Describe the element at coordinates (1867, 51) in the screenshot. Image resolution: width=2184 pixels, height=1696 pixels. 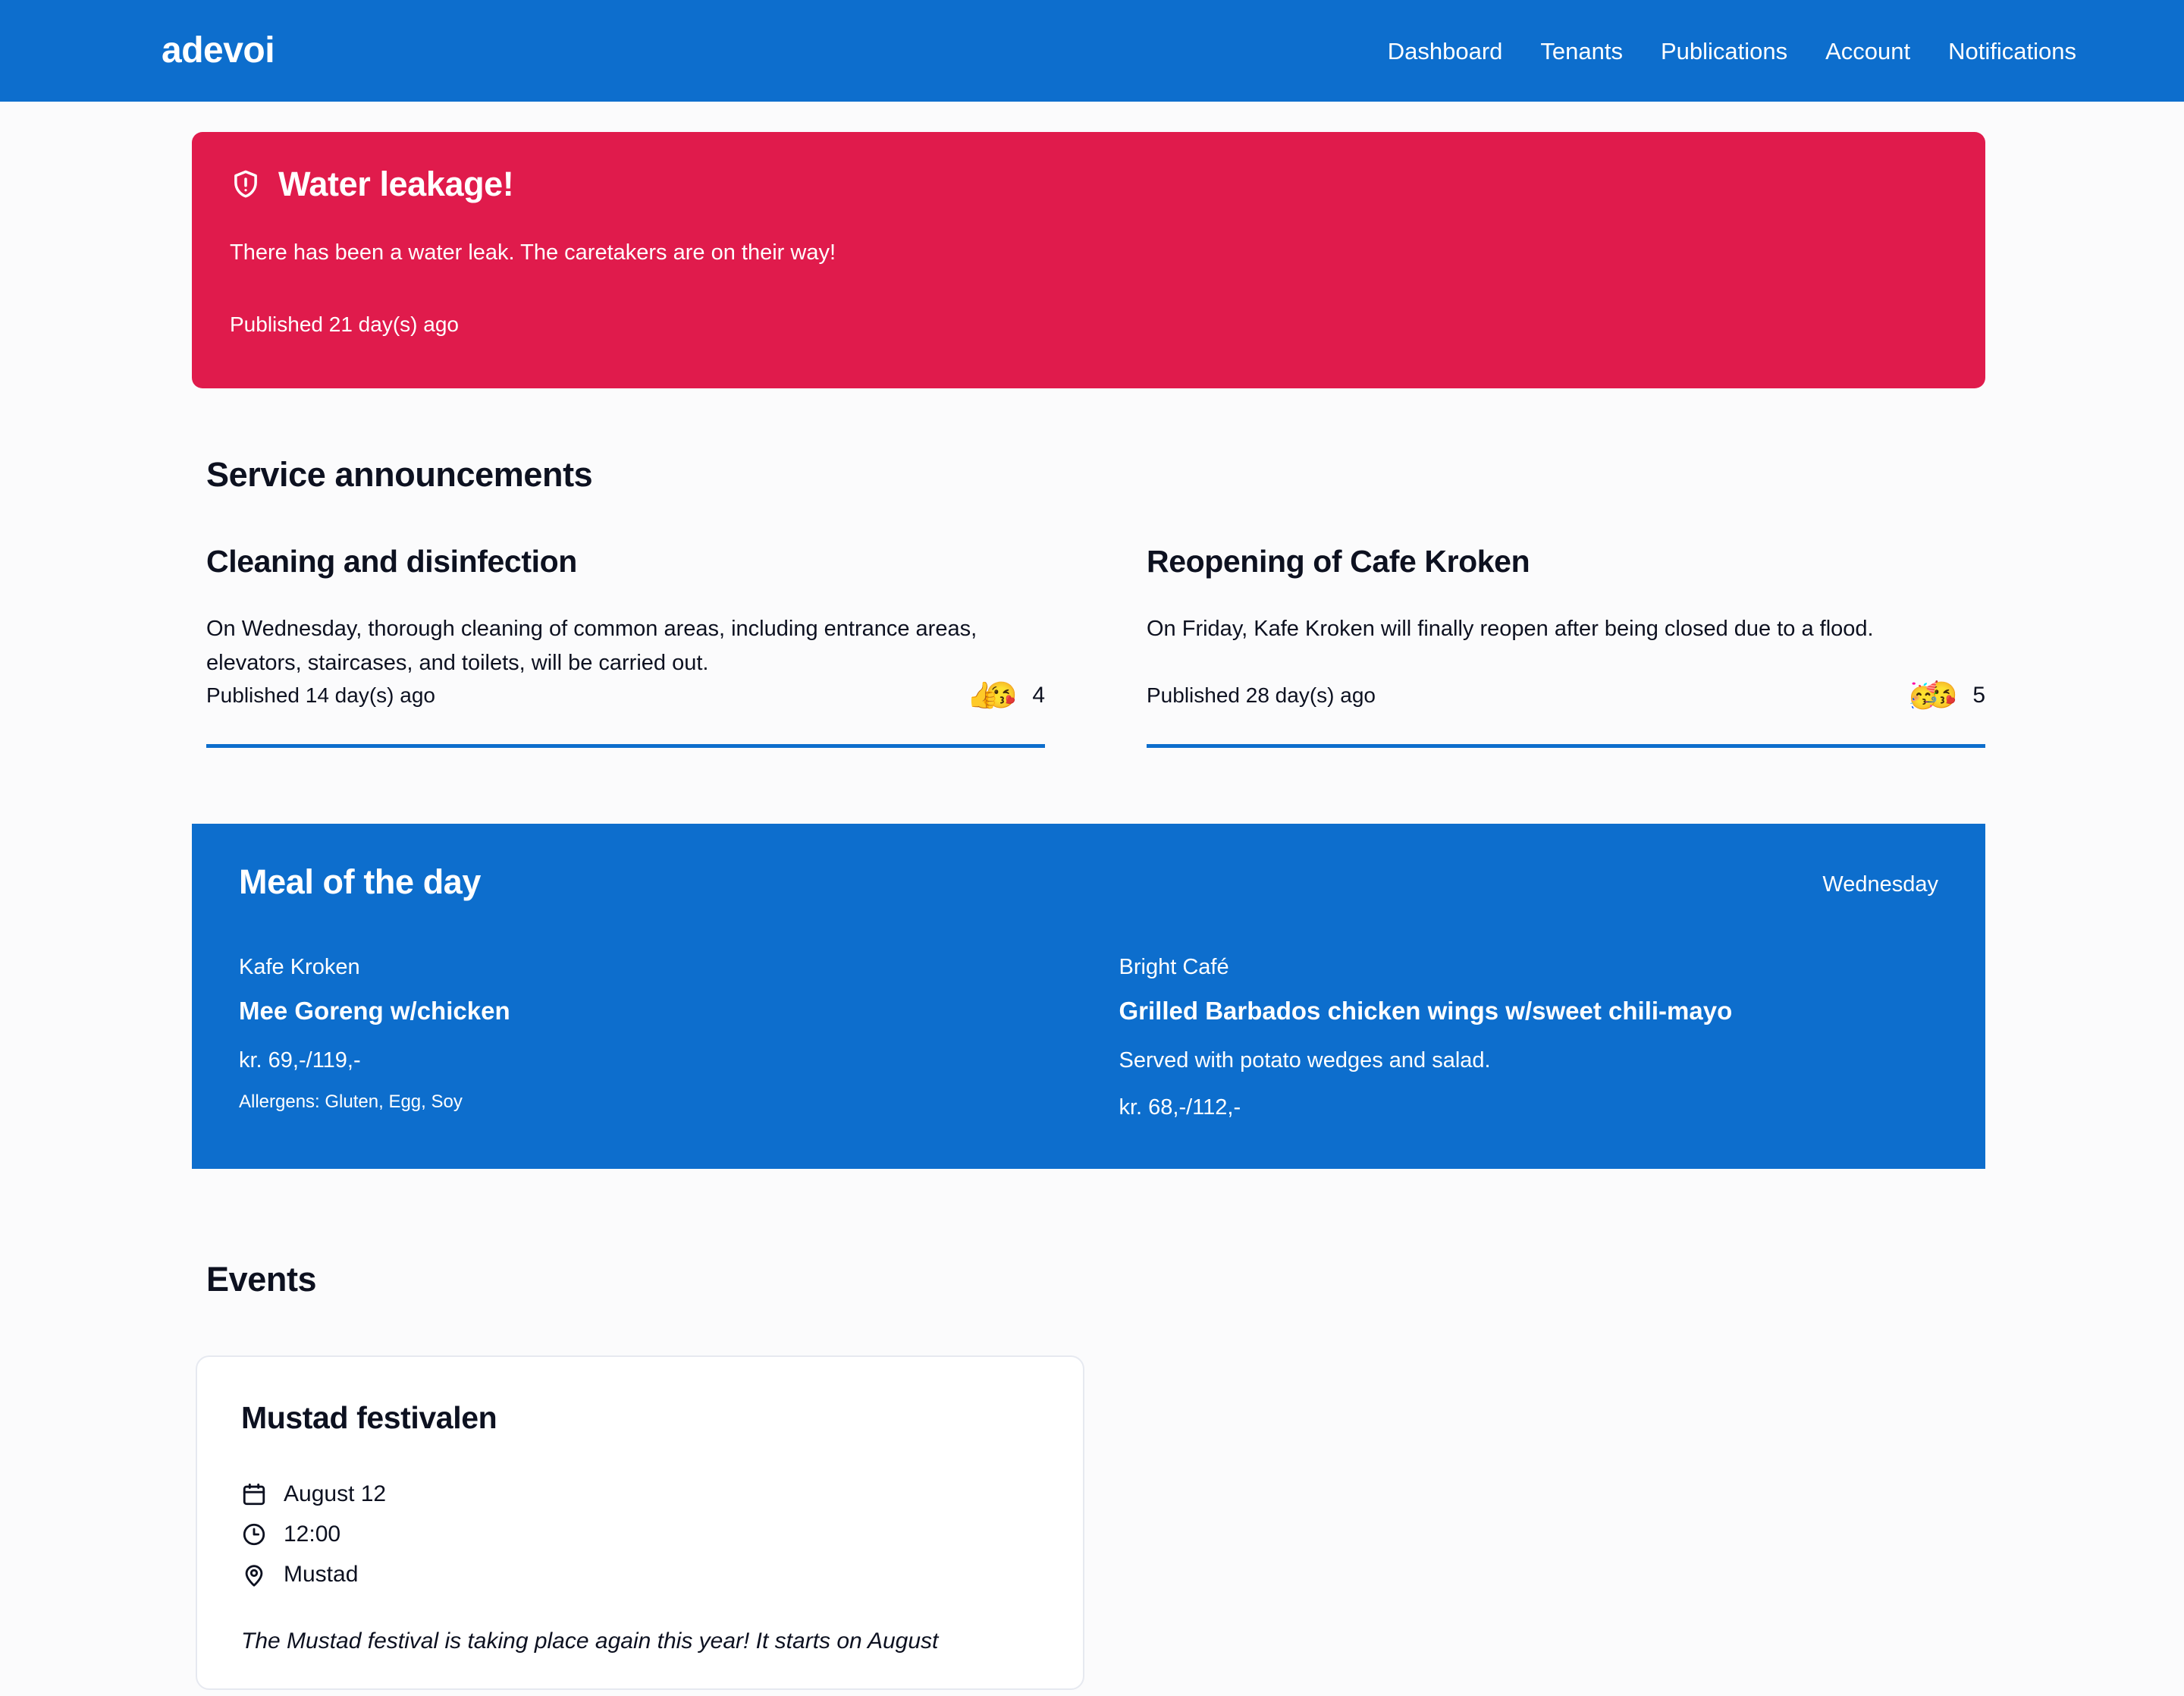
I see `nav-item-account: Account` at that location.